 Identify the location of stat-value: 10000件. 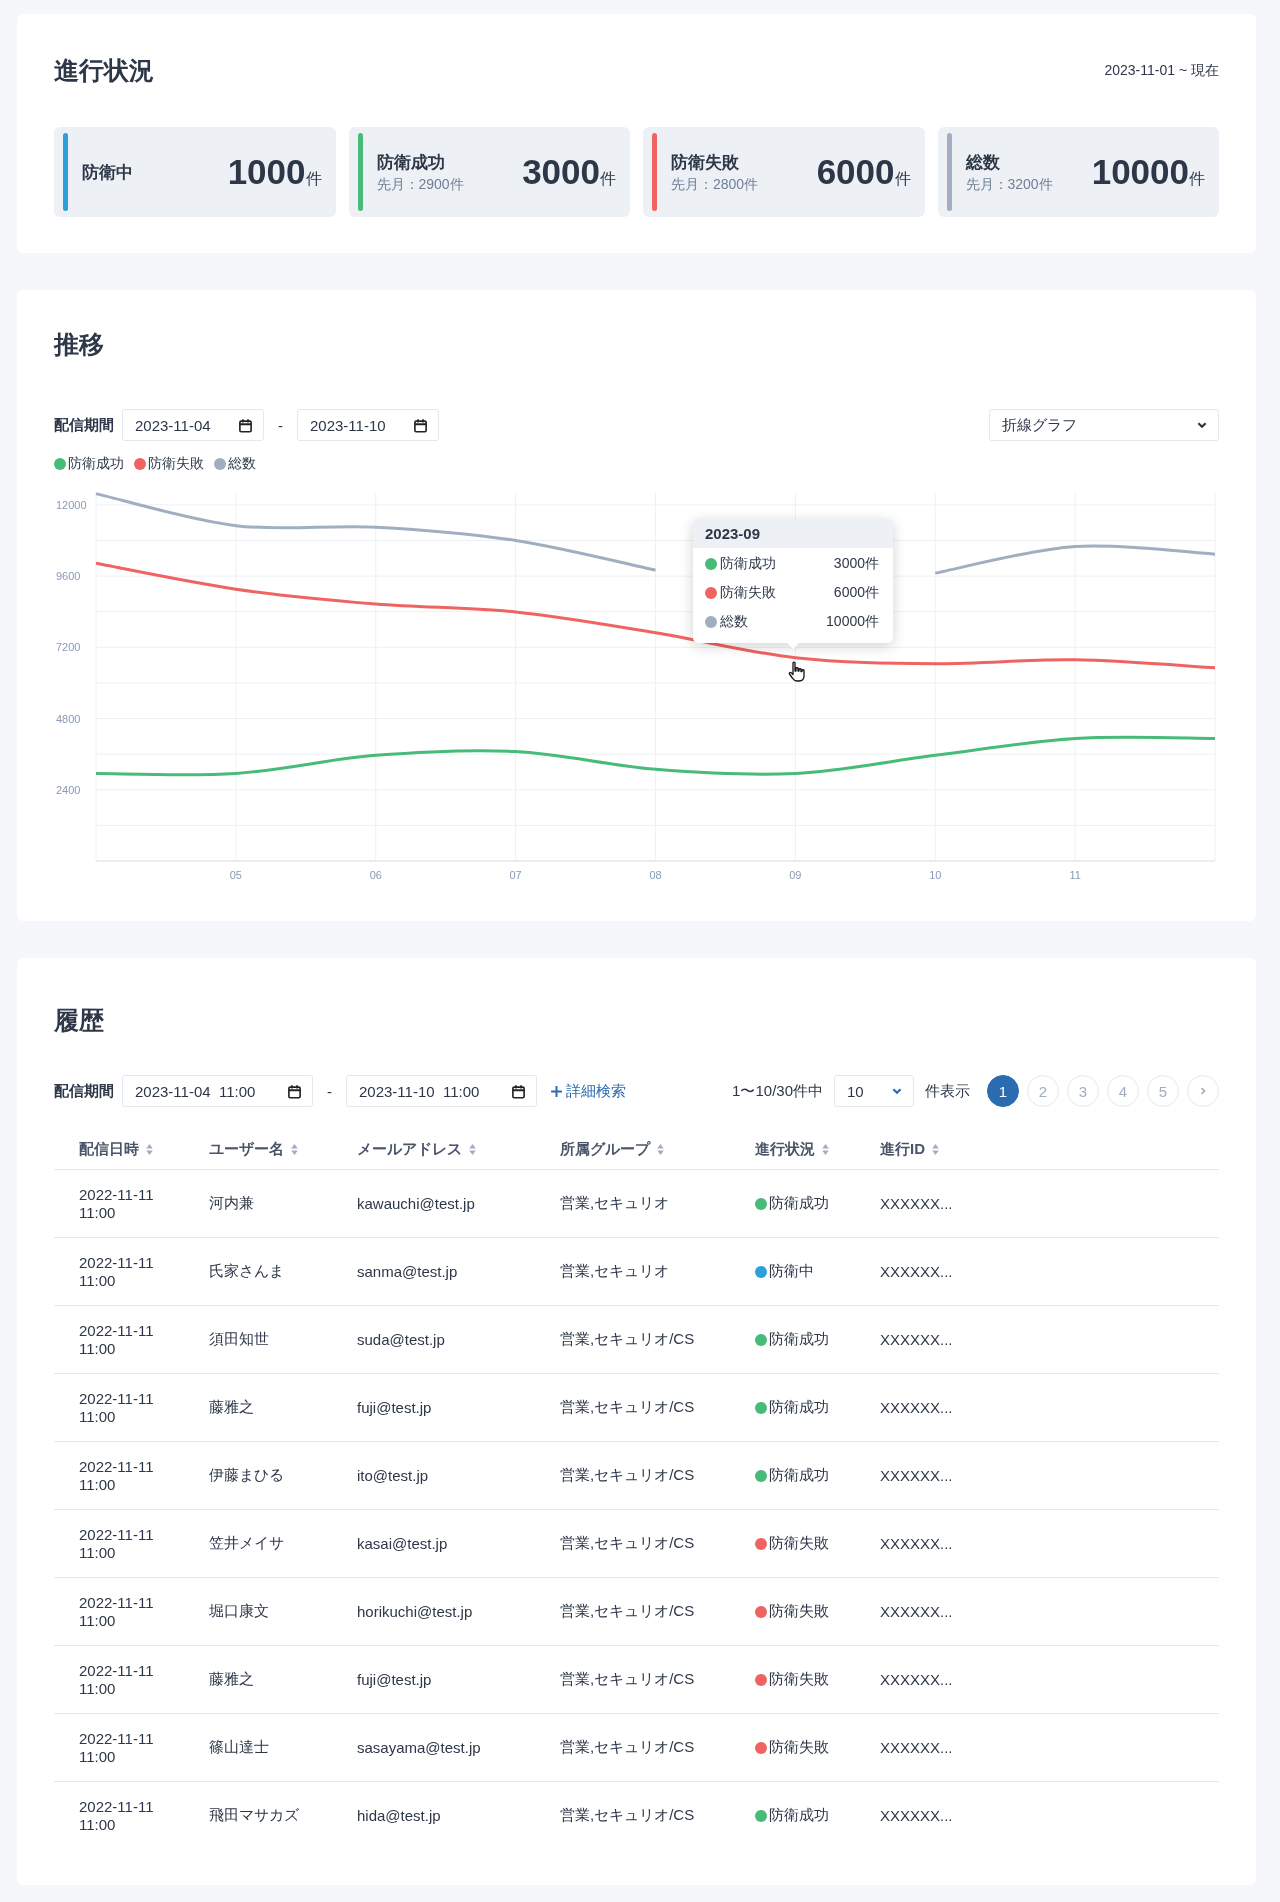
(1148, 172).